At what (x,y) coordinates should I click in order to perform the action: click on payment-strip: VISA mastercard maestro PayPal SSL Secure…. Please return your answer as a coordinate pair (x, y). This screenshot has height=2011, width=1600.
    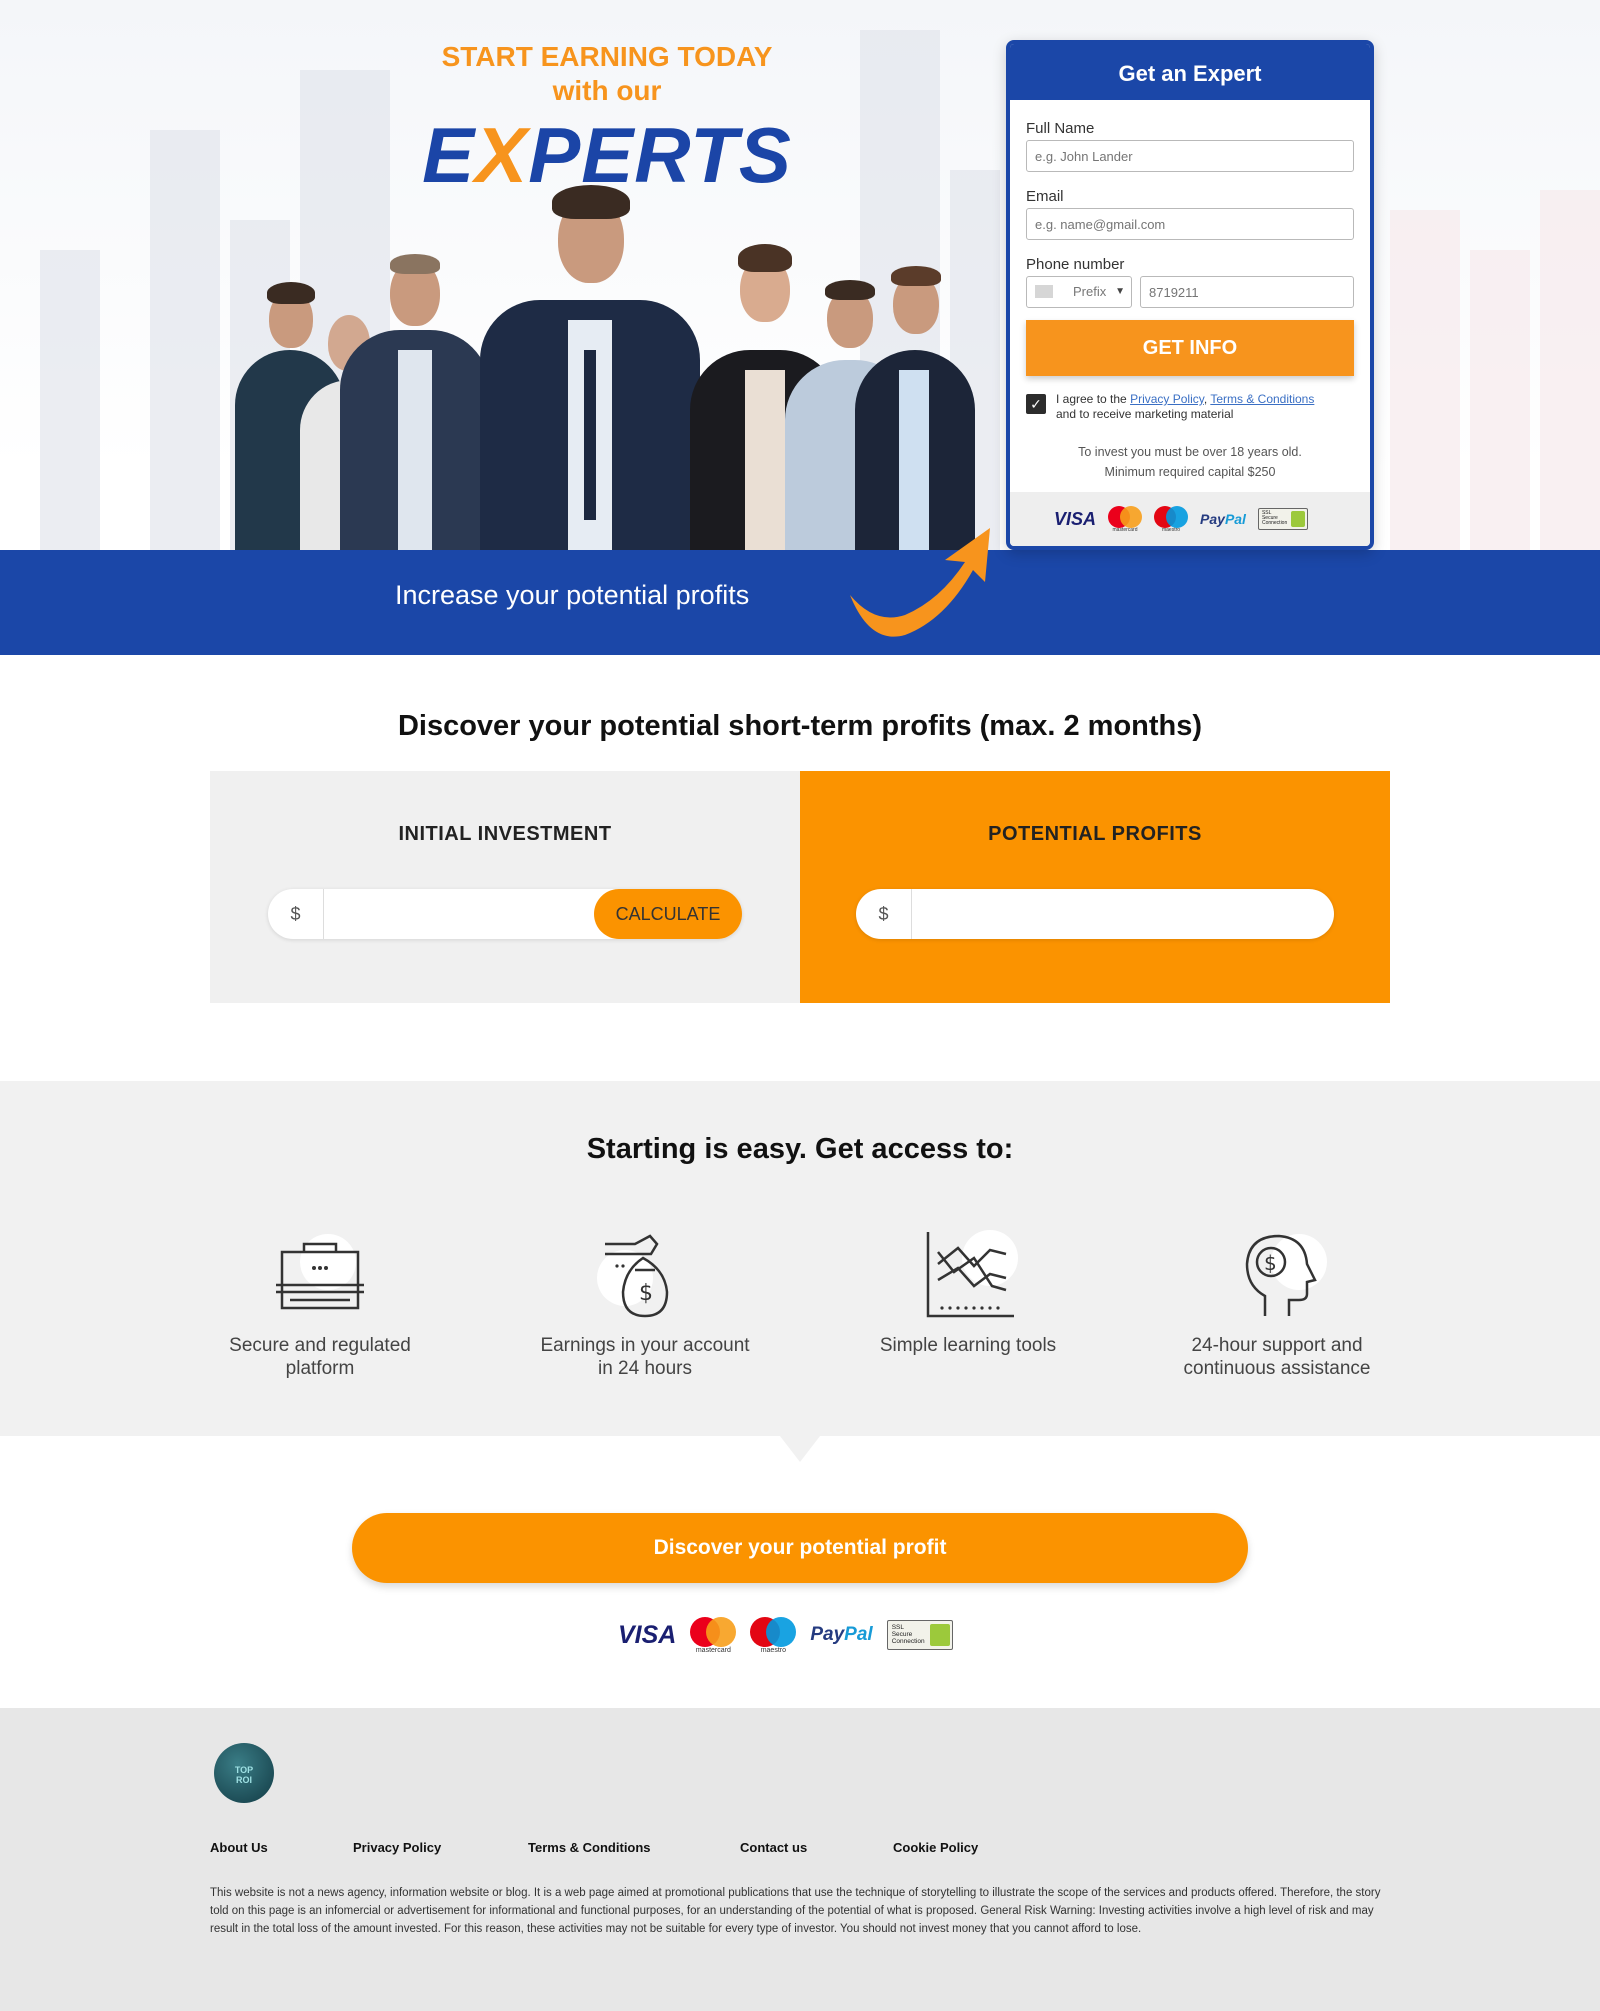
    Looking at the image, I should click on (1190, 519).